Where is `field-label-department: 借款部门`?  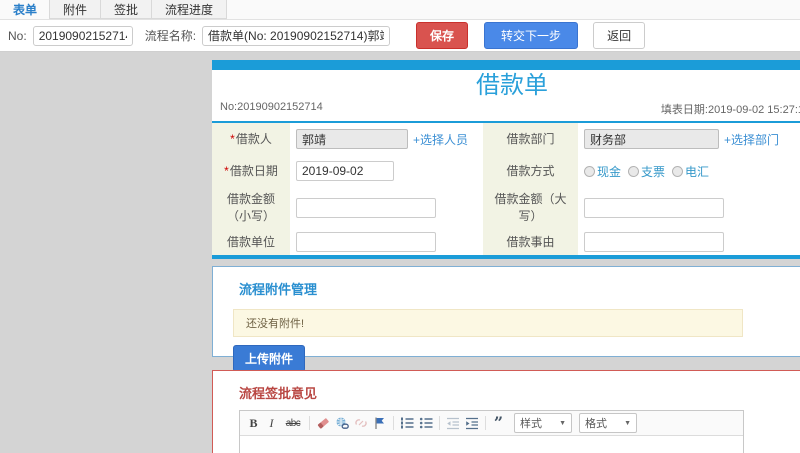 field-label-department: 借款部门 is located at coordinates (530, 139).